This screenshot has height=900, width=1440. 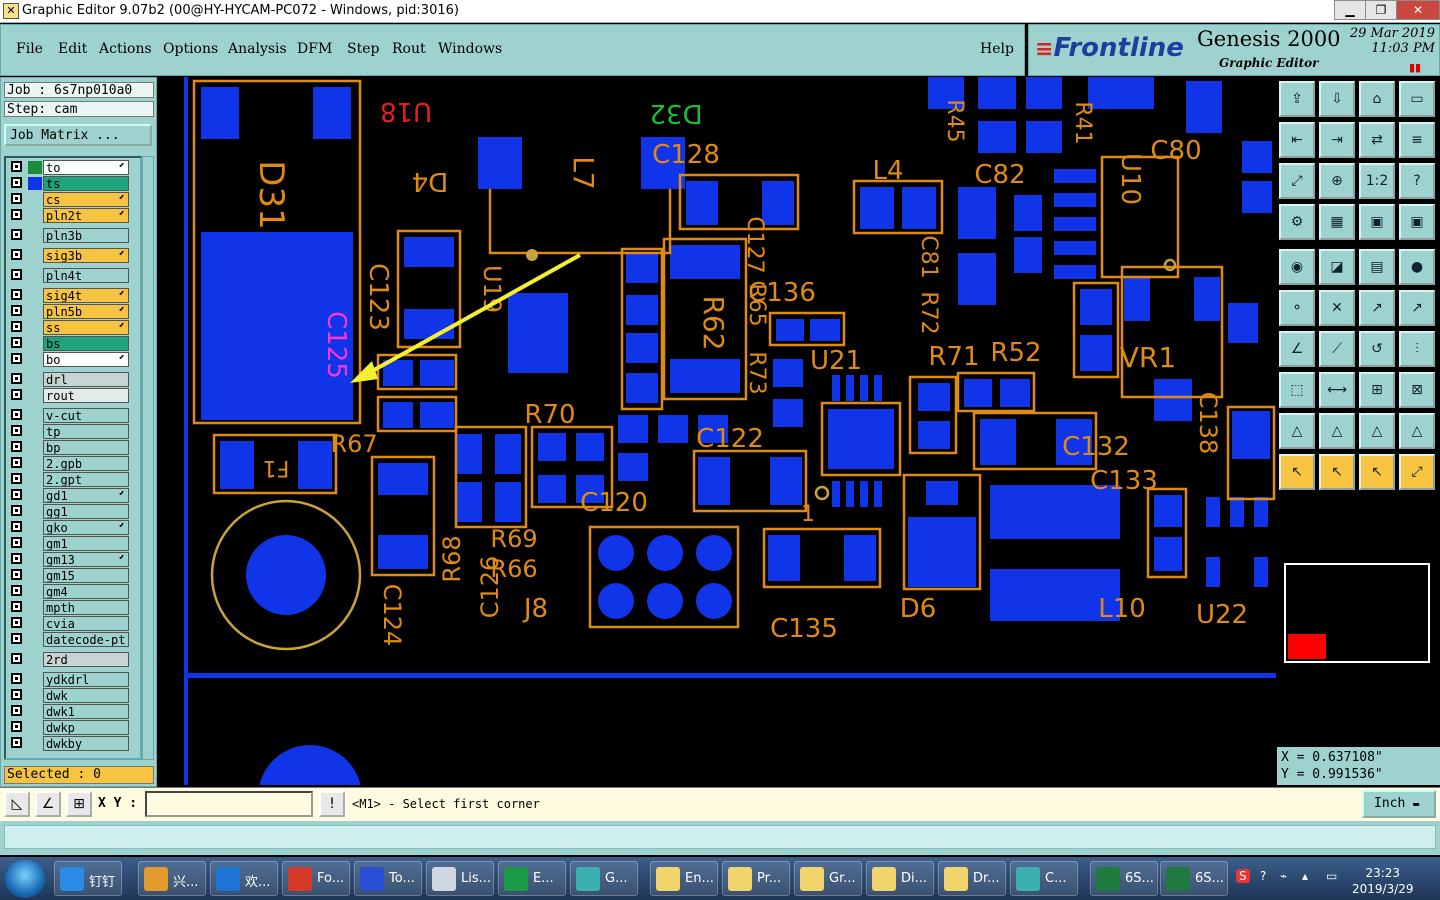 I want to click on layer-name: rout, so click(x=86, y=395).